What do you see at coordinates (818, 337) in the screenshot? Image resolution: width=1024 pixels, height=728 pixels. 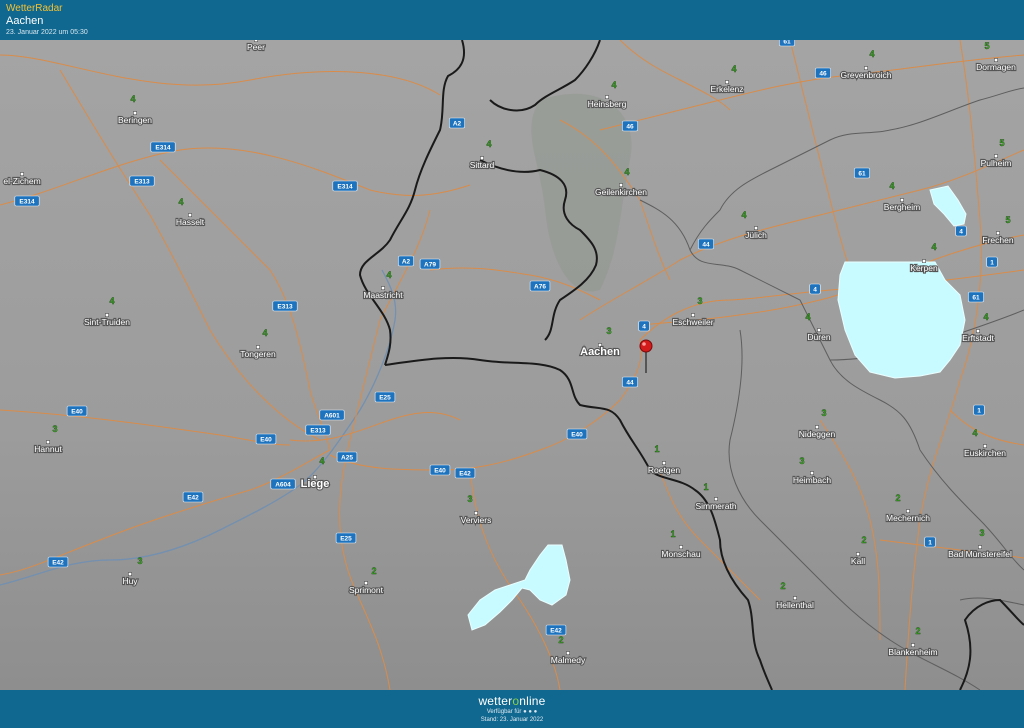 I see `place-label: Düren` at bounding box center [818, 337].